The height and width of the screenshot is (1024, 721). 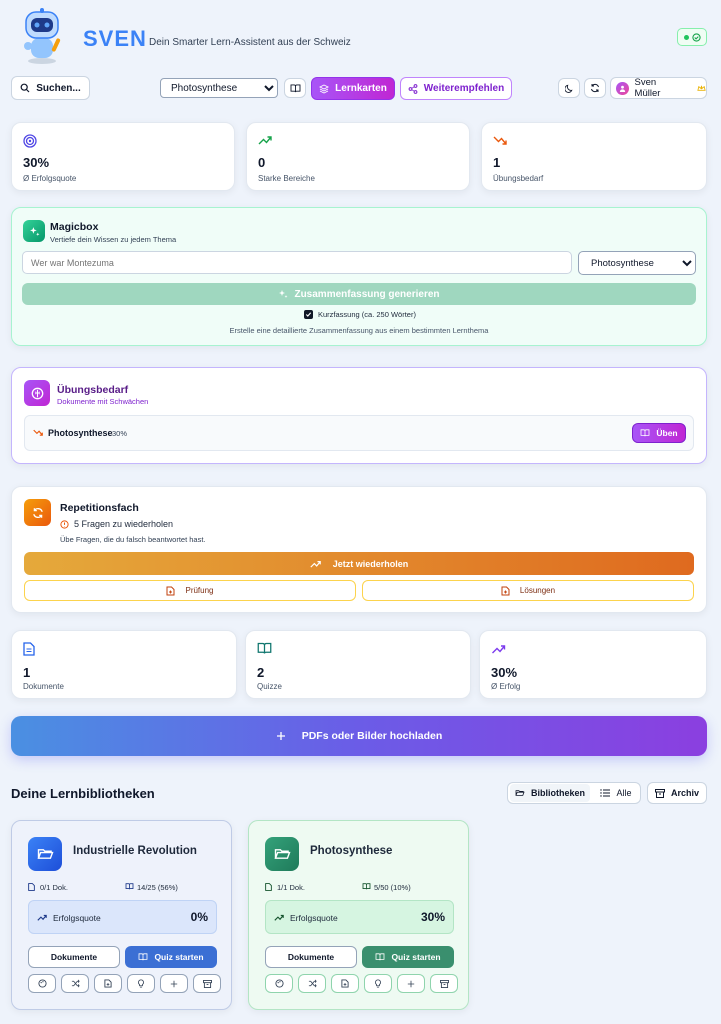 What do you see at coordinates (360, 314) in the screenshot?
I see `short-summary-checkbox-row: Kurzfassung (ca. 250 Wörter)` at bounding box center [360, 314].